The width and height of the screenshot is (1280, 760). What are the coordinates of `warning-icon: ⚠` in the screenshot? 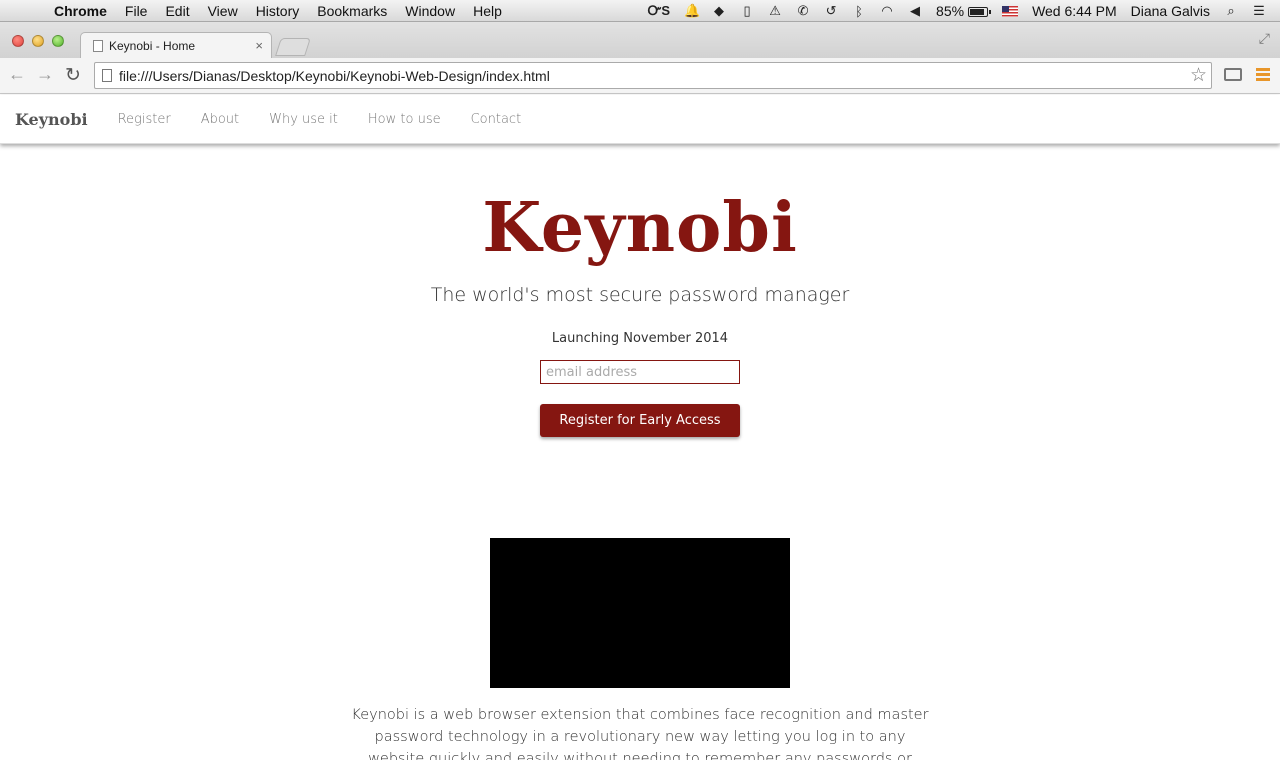 It's located at (775, 11).